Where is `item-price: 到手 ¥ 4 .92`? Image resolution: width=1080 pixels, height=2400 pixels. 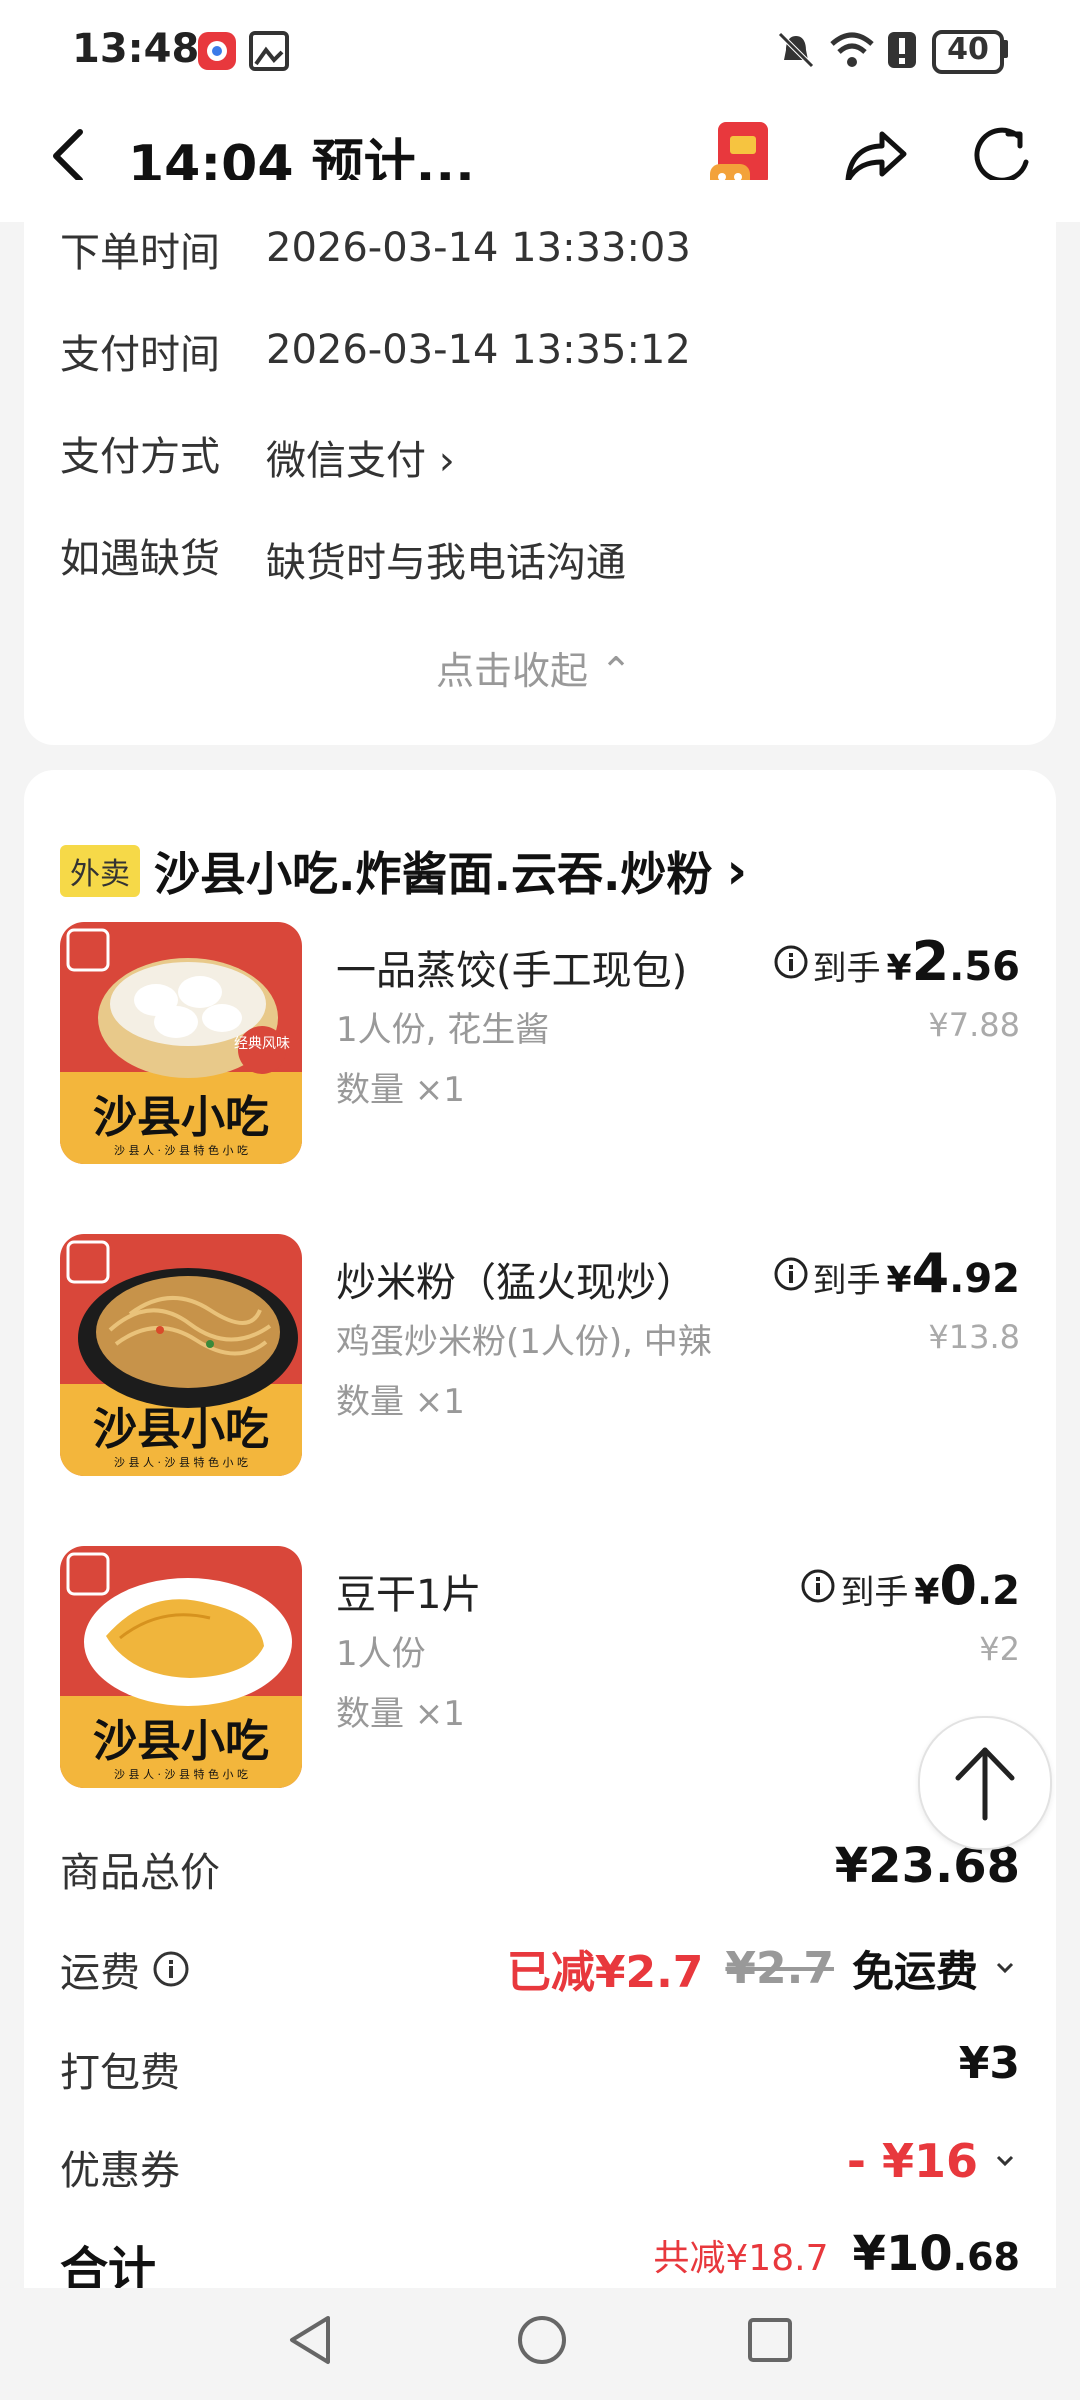 item-price: 到手 ¥ 4 .92 is located at coordinates (896, 1273).